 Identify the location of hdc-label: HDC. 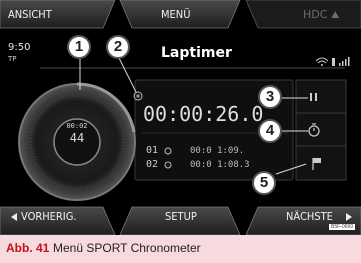
(315, 14).